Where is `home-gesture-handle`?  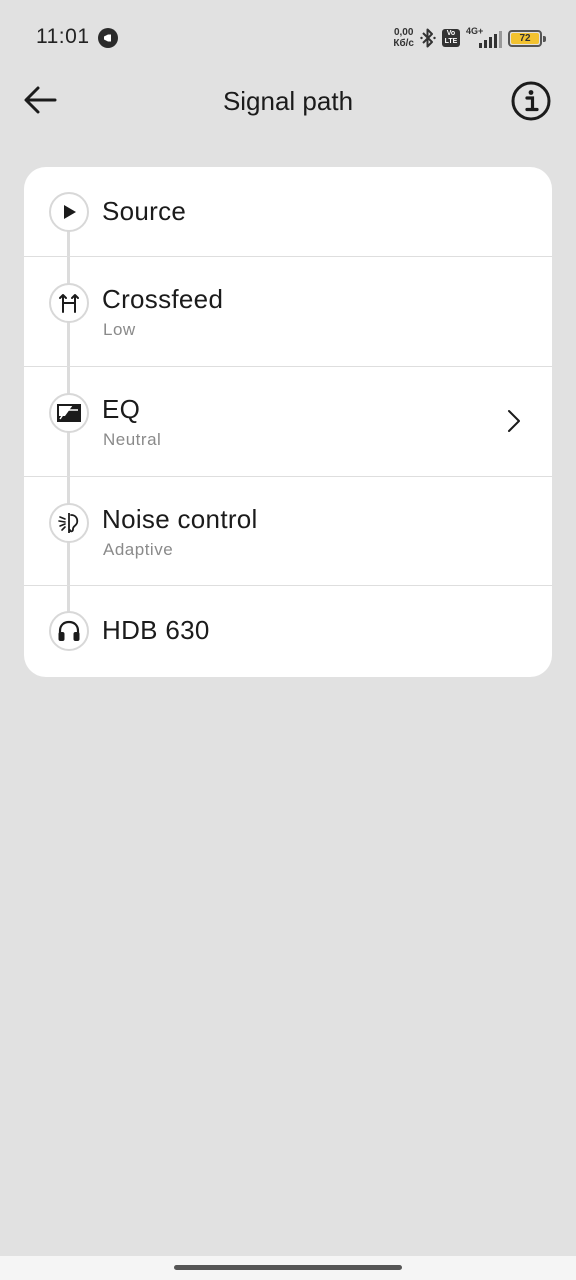 home-gesture-handle is located at coordinates (288, 1267).